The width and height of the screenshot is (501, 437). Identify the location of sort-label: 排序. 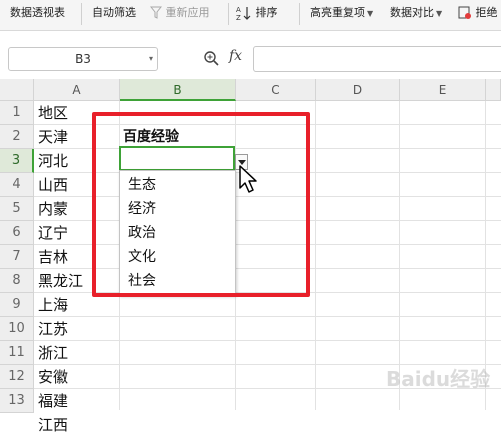
(266, 12).